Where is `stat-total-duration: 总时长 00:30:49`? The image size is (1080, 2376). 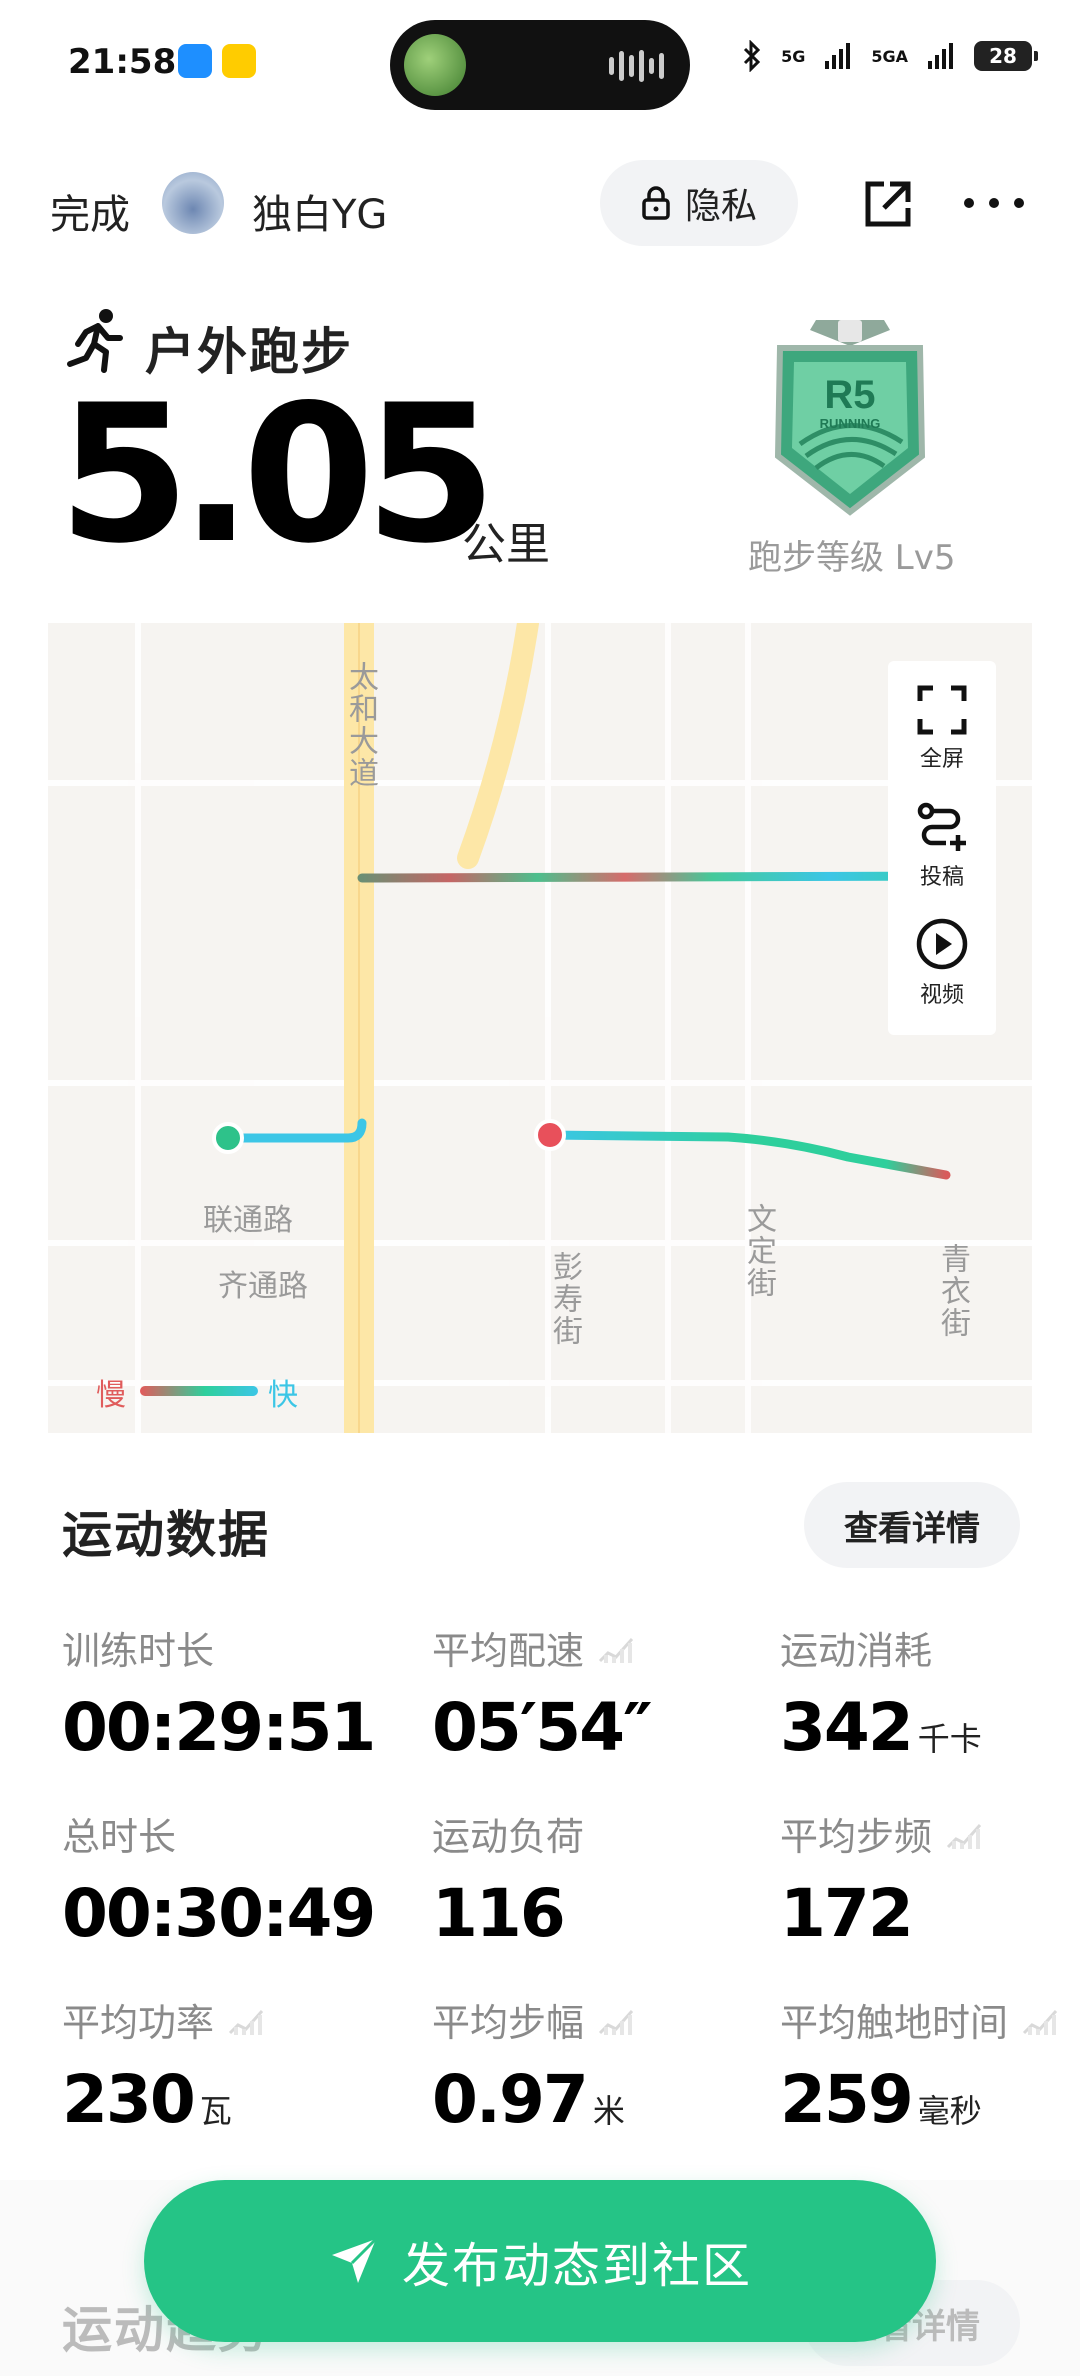 stat-total-duration: 总时长 00:30:49 is located at coordinates (219, 1879).